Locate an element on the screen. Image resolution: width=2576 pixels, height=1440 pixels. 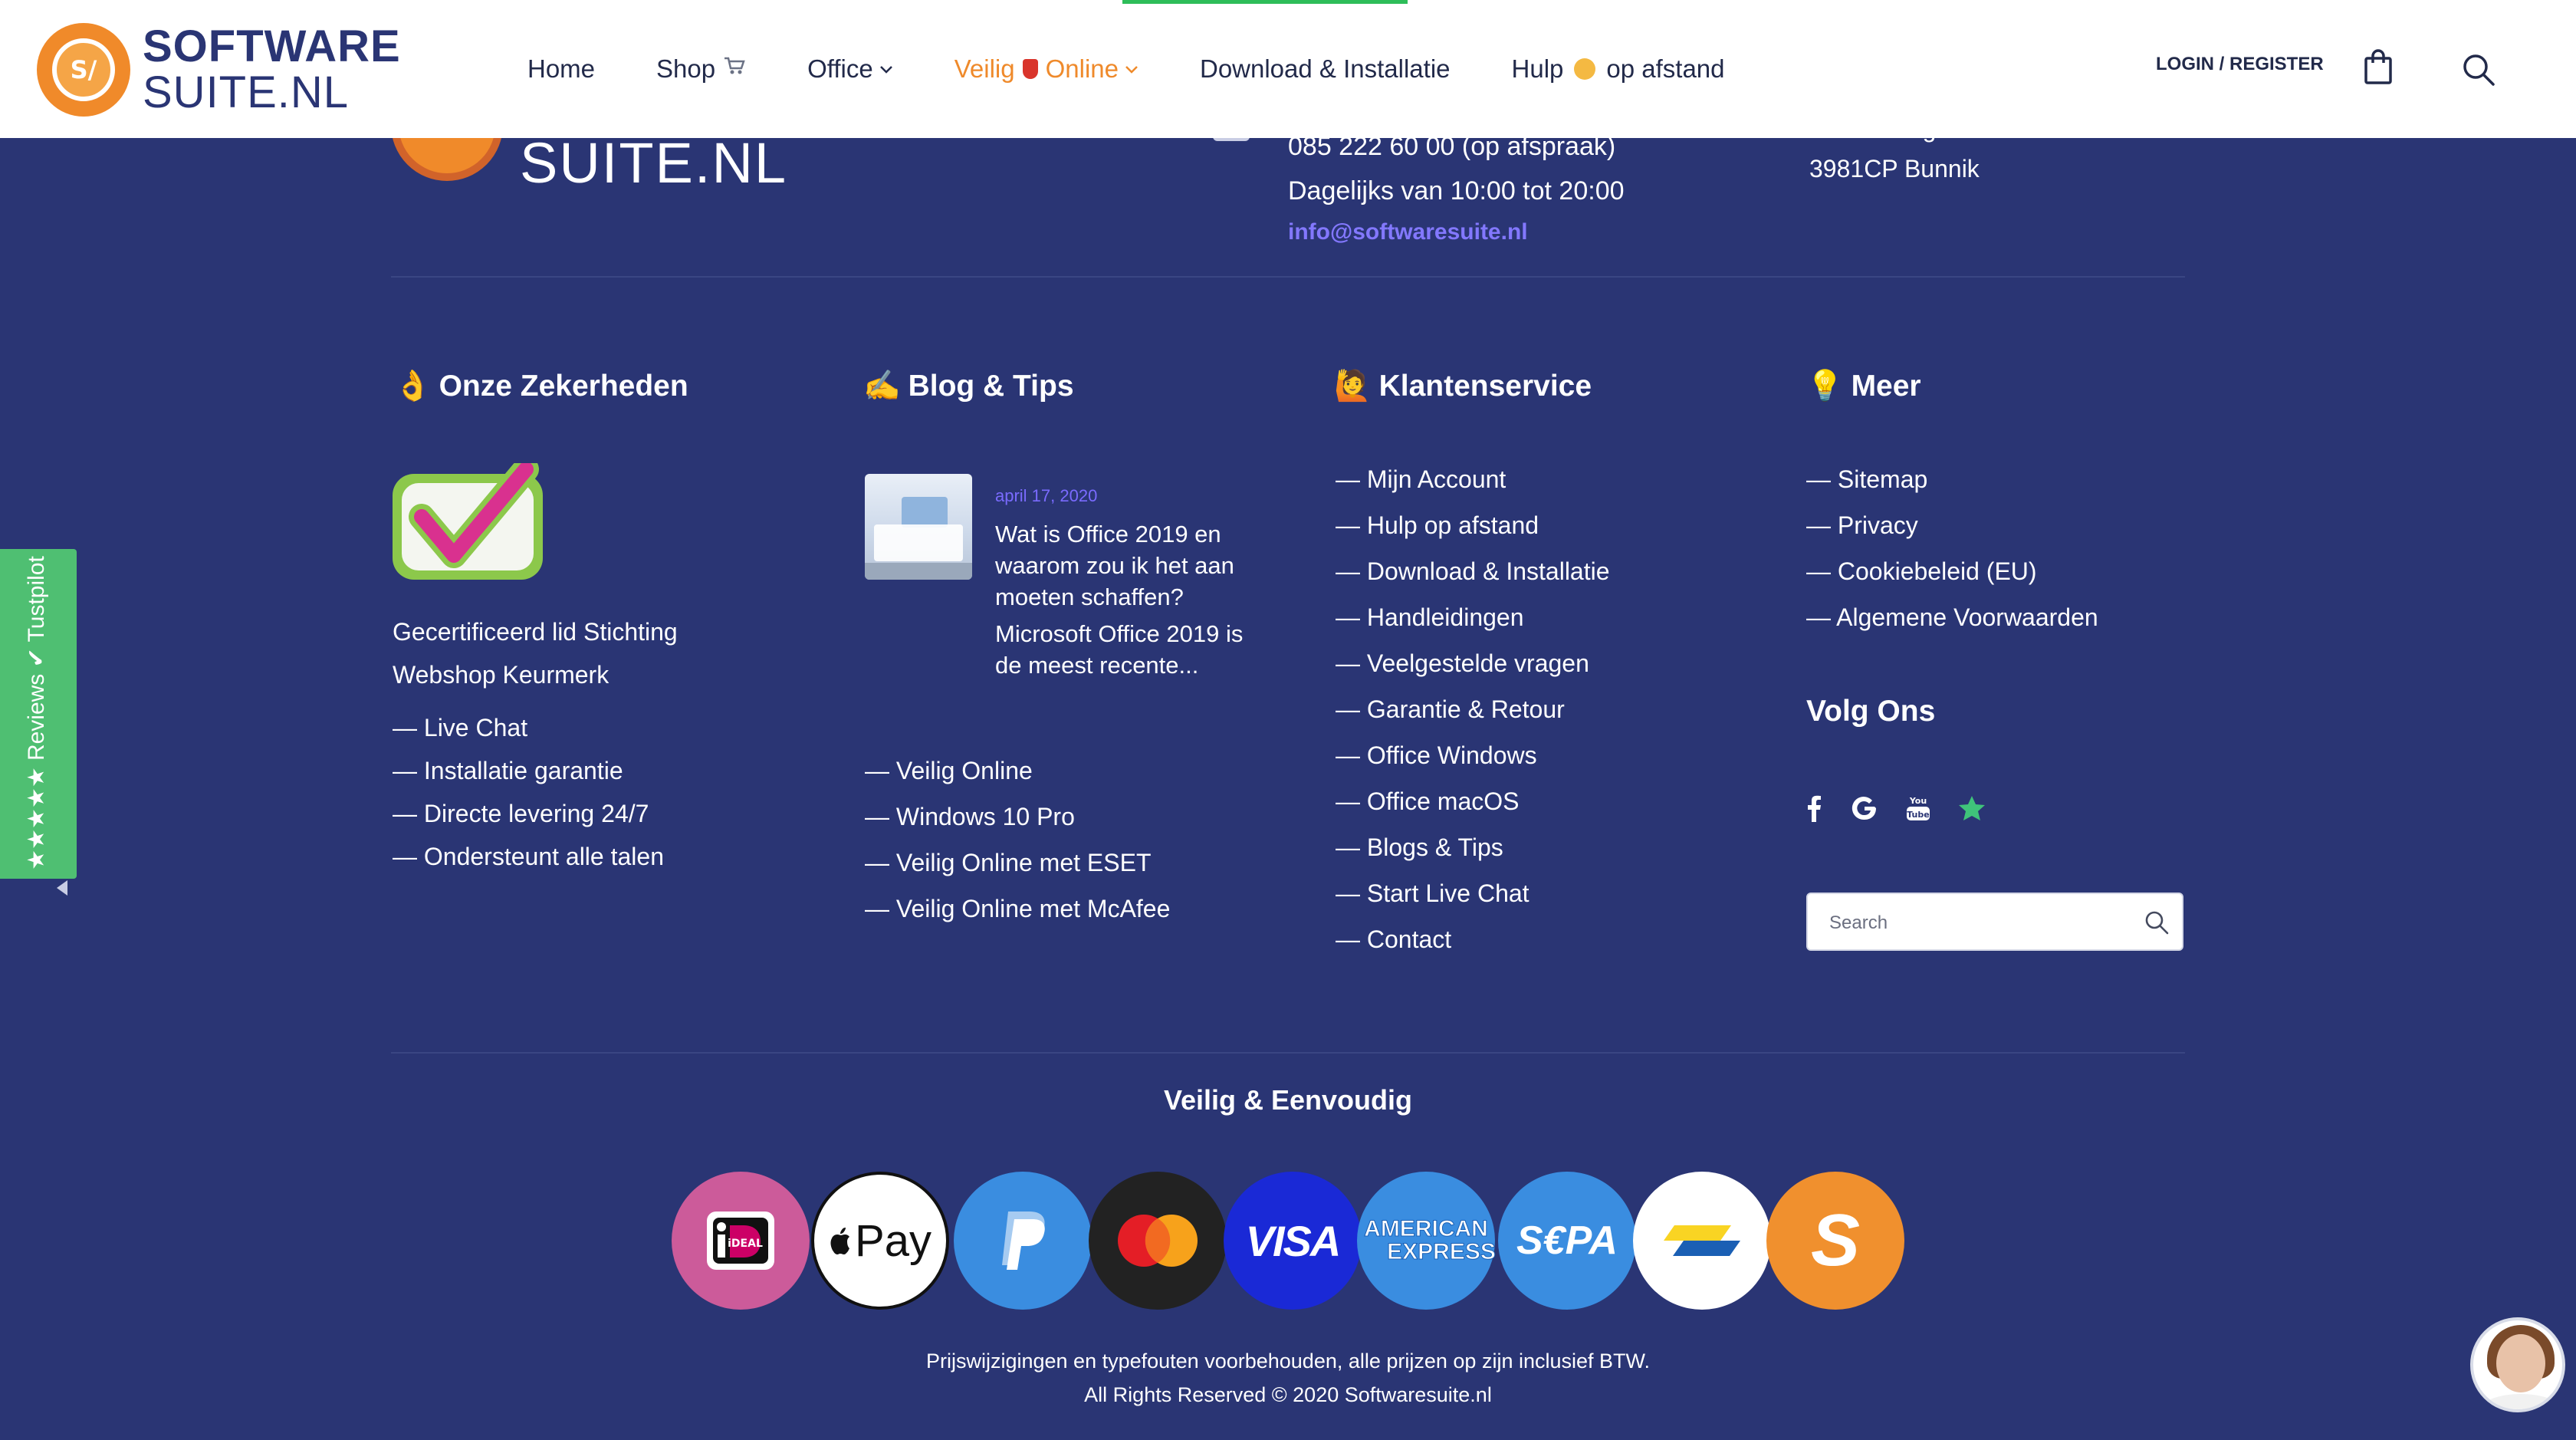
footer-link-mijn-account: — Mijn Account is located at coordinates (1421, 479).